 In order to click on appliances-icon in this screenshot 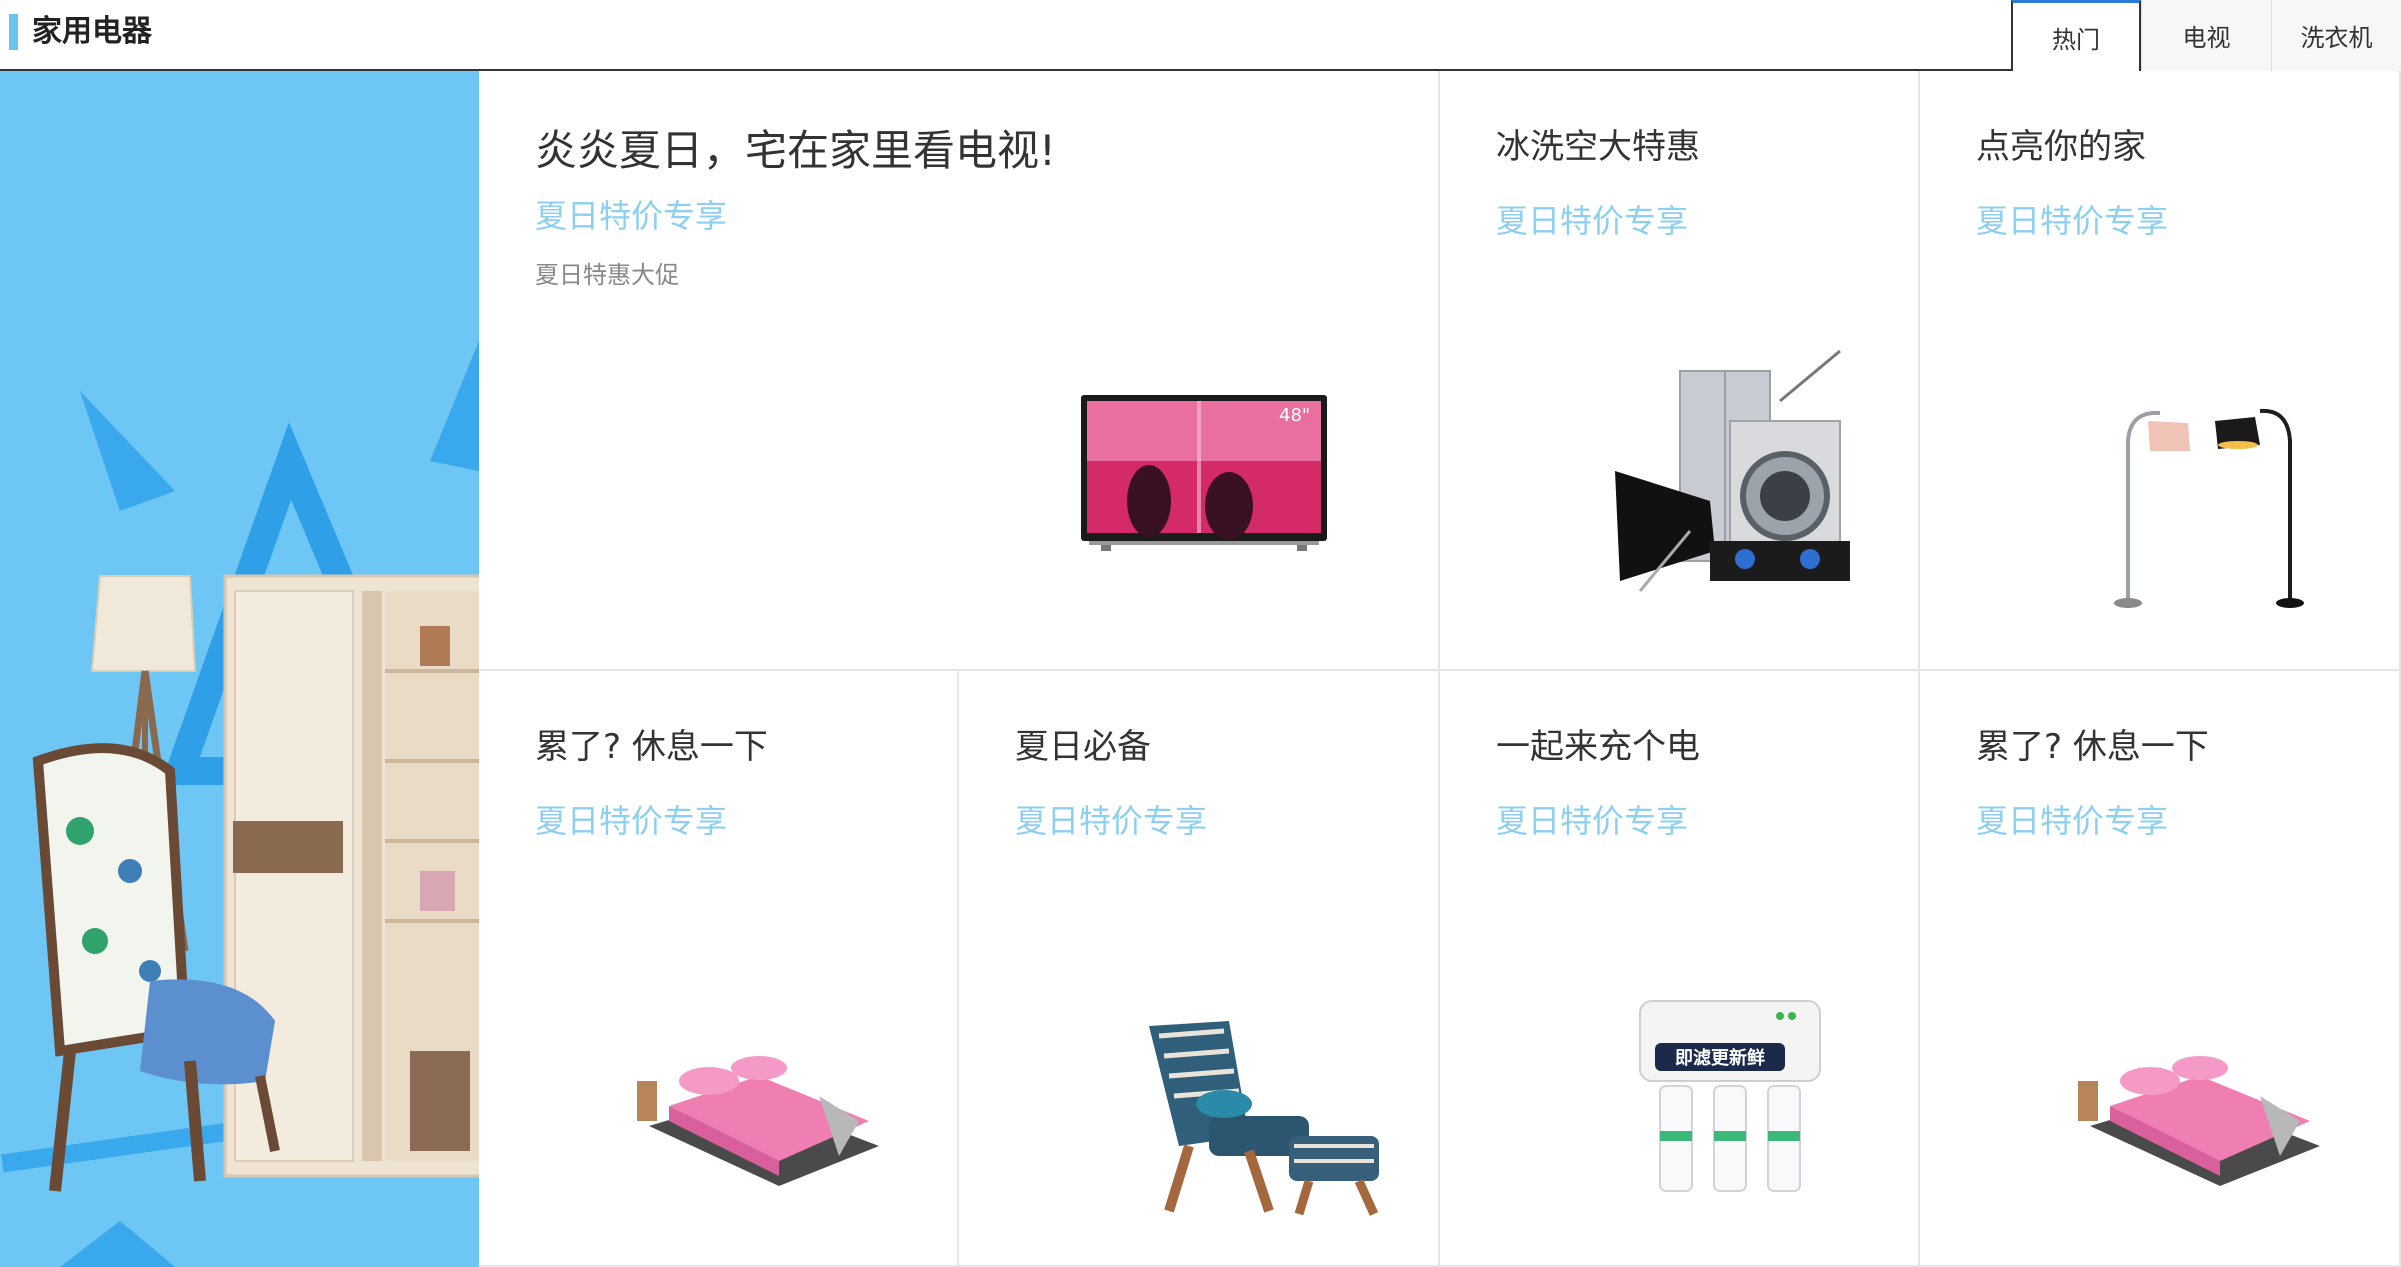, I will do `click(1732, 470)`.